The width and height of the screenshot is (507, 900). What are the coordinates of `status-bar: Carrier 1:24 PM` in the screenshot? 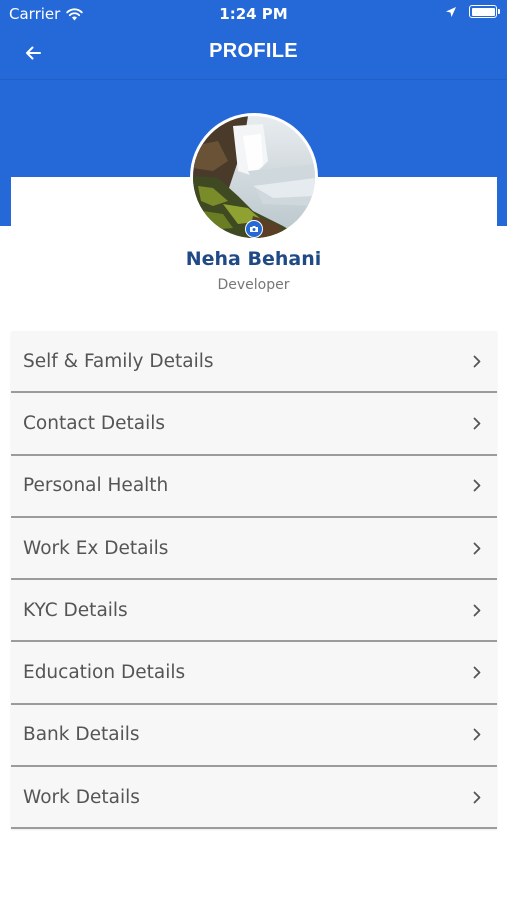 It's located at (253, 14).